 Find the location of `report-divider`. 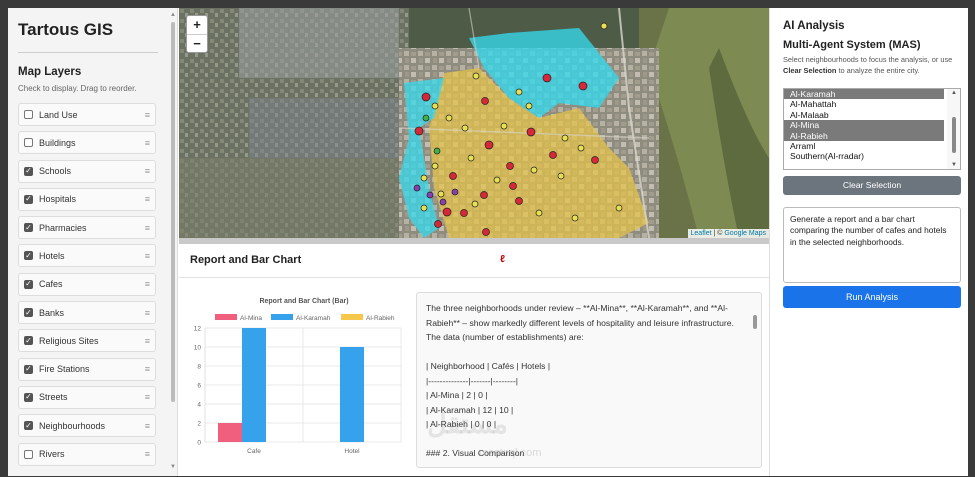

report-divider is located at coordinates (474, 277).